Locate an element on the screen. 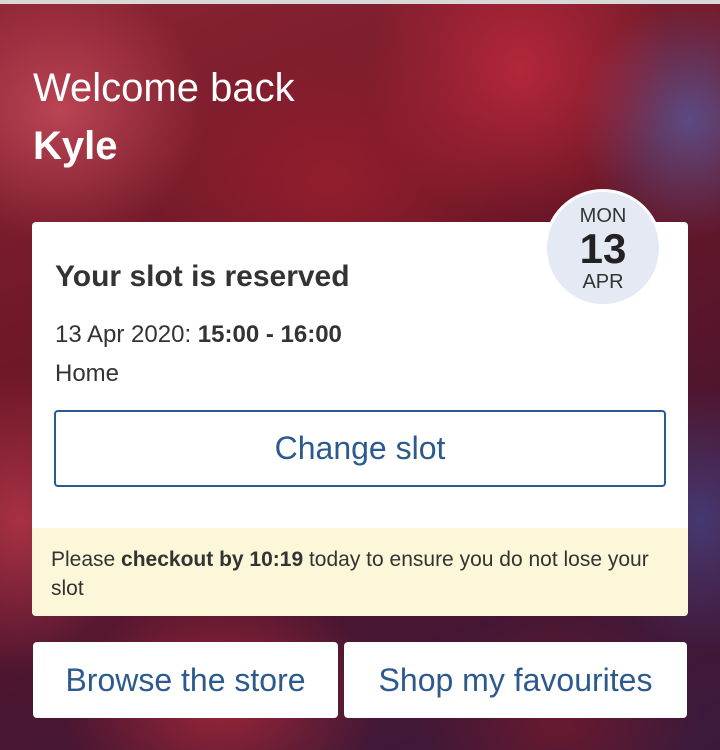  date-badge: MON 13 APR is located at coordinates (603, 248).